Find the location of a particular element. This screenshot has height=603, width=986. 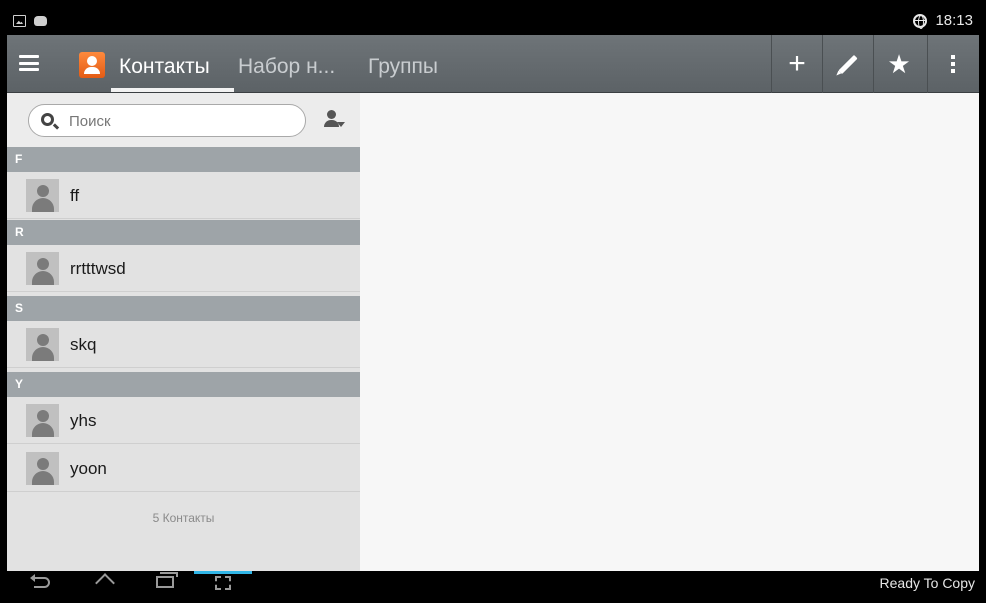

contact-name: rrtttwsd is located at coordinates (98, 268).